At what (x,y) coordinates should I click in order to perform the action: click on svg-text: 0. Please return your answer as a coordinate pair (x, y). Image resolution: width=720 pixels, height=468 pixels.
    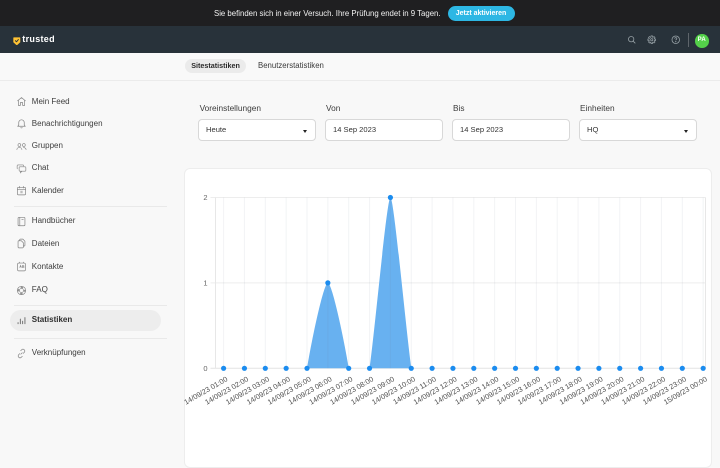
    Looking at the image, I should click on (205, 368).